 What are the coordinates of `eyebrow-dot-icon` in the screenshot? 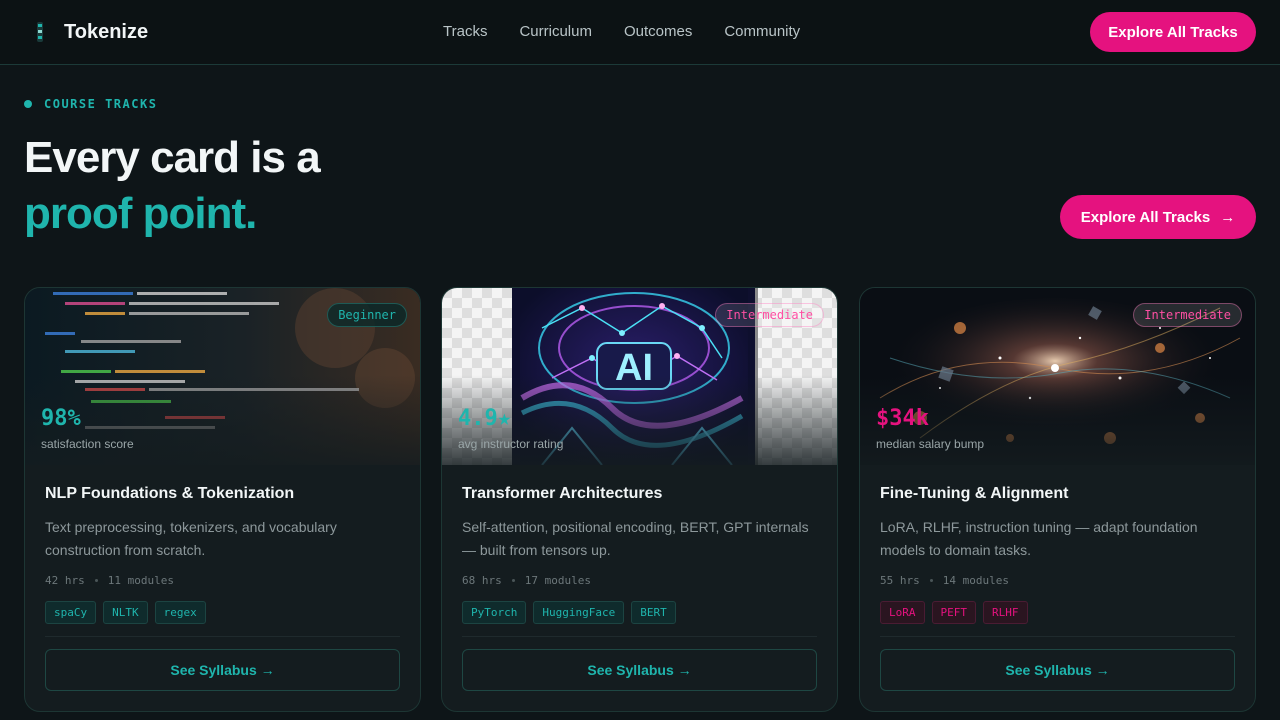 It's located at (28, 104).